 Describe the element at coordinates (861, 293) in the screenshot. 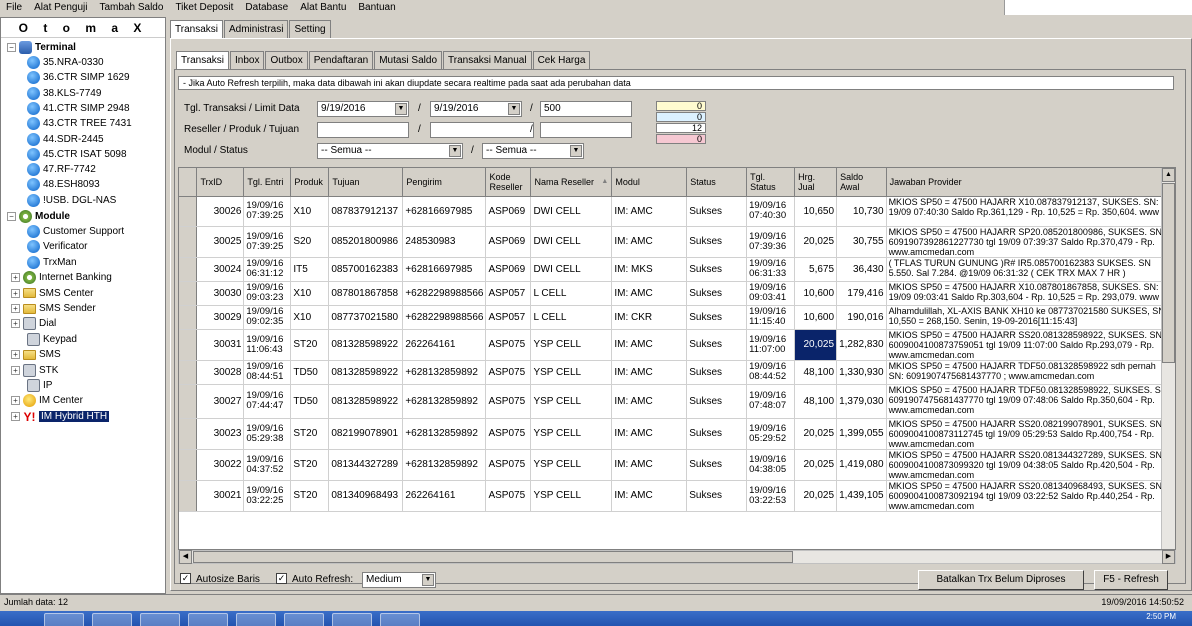

I see `cell-saldo-awal: 179,416` at that location.